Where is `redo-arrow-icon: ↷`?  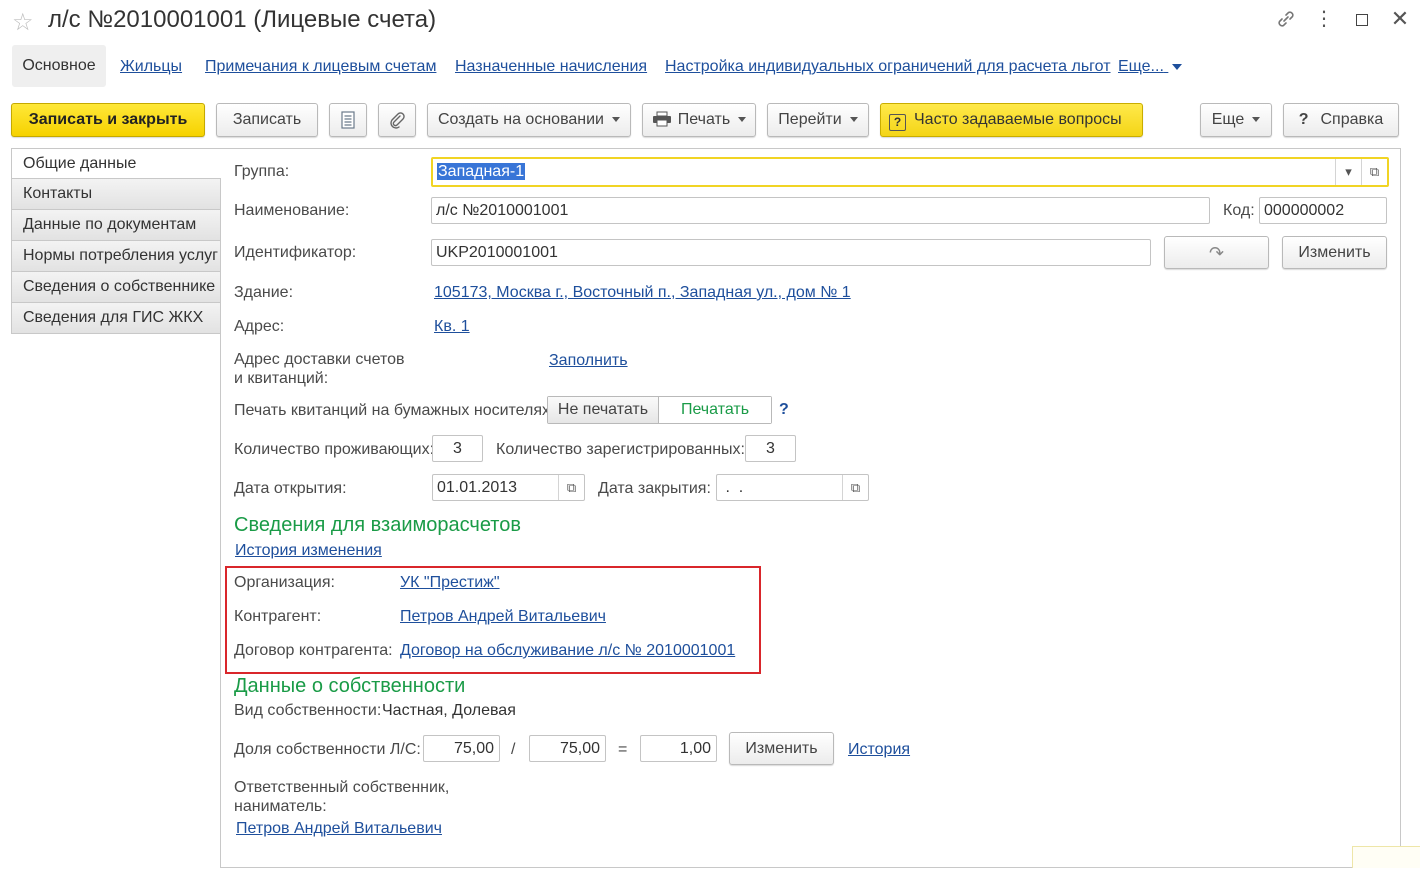 redo-arrow-icon: ↷ is located at coordinates (1216, 253).